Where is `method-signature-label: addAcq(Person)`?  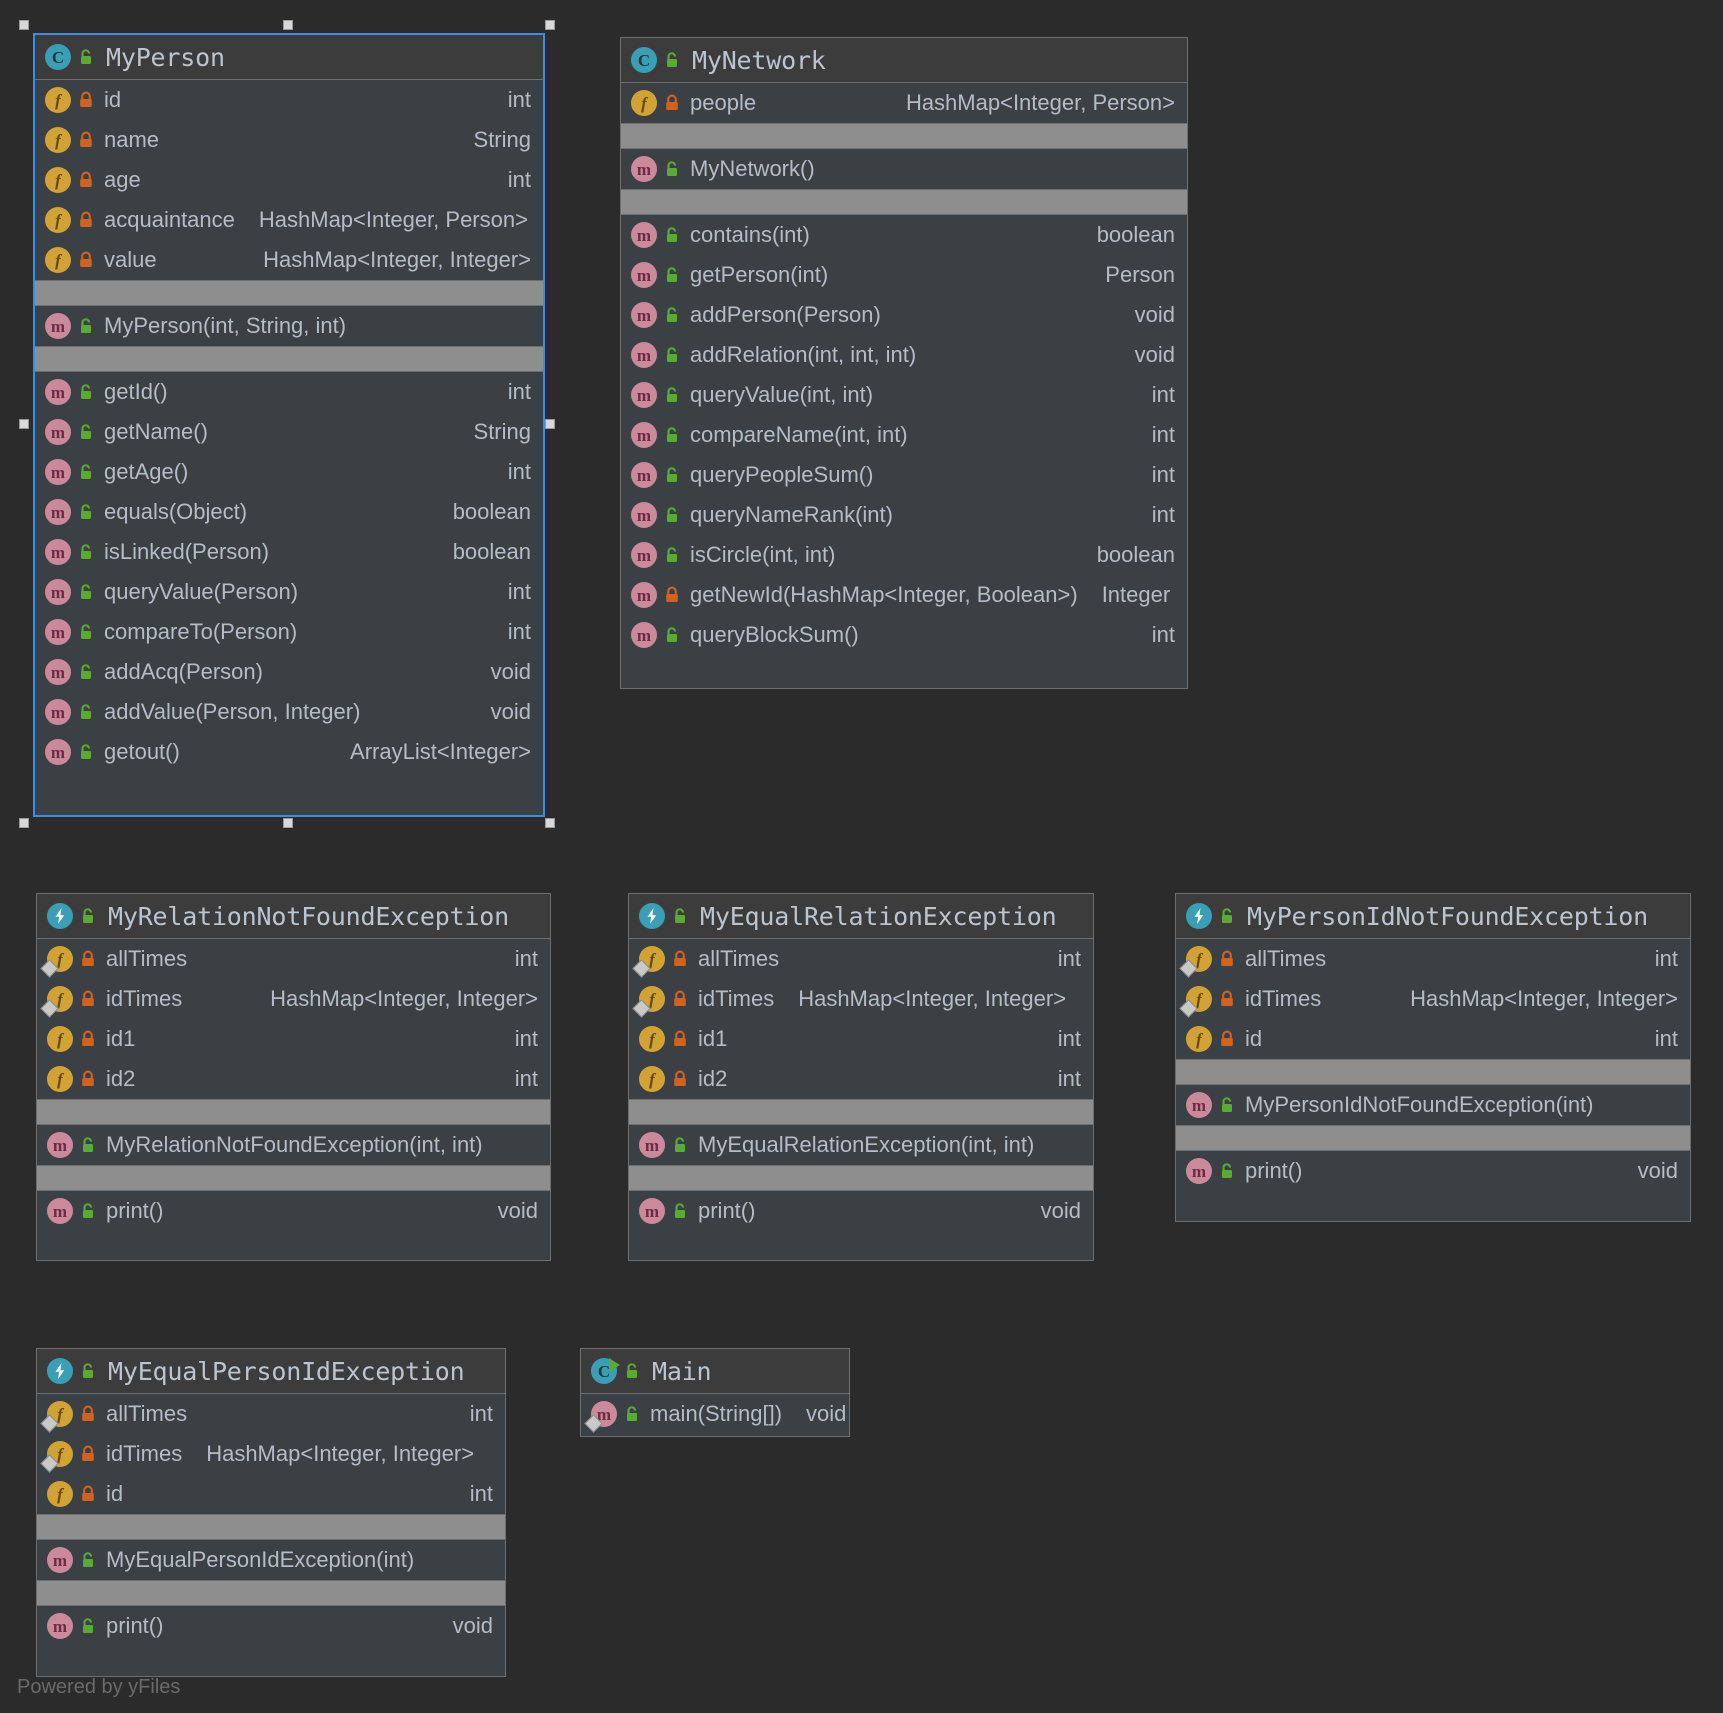
method-signature-label: addAcq(Person) is located at coordinates (183, 671).